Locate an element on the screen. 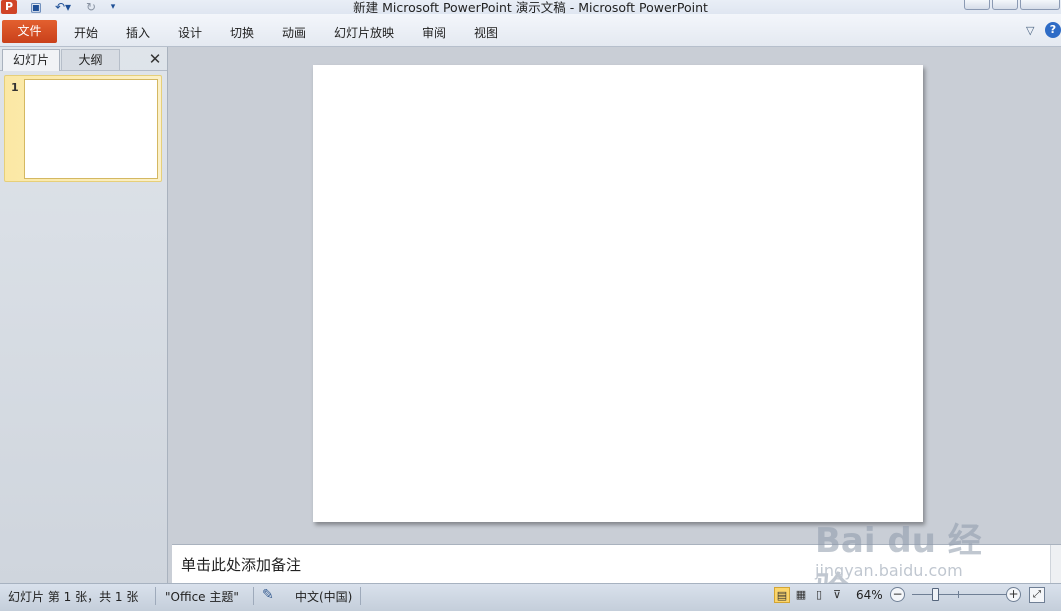  restore-window-button is located at coordinates (1005, 5).